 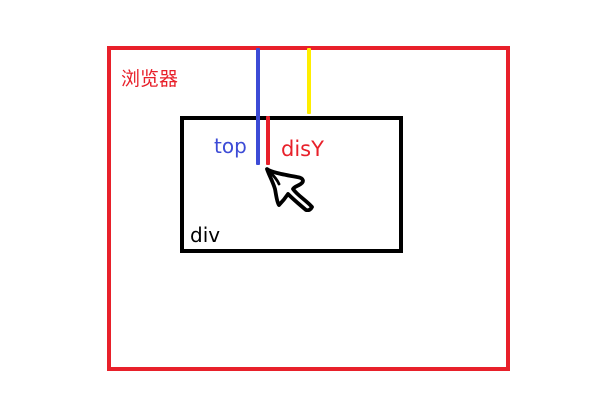 What do you see at coordinates (302, 149) in the screenshot?
I see `disY-label: disY` at bounding box center [302, 149].